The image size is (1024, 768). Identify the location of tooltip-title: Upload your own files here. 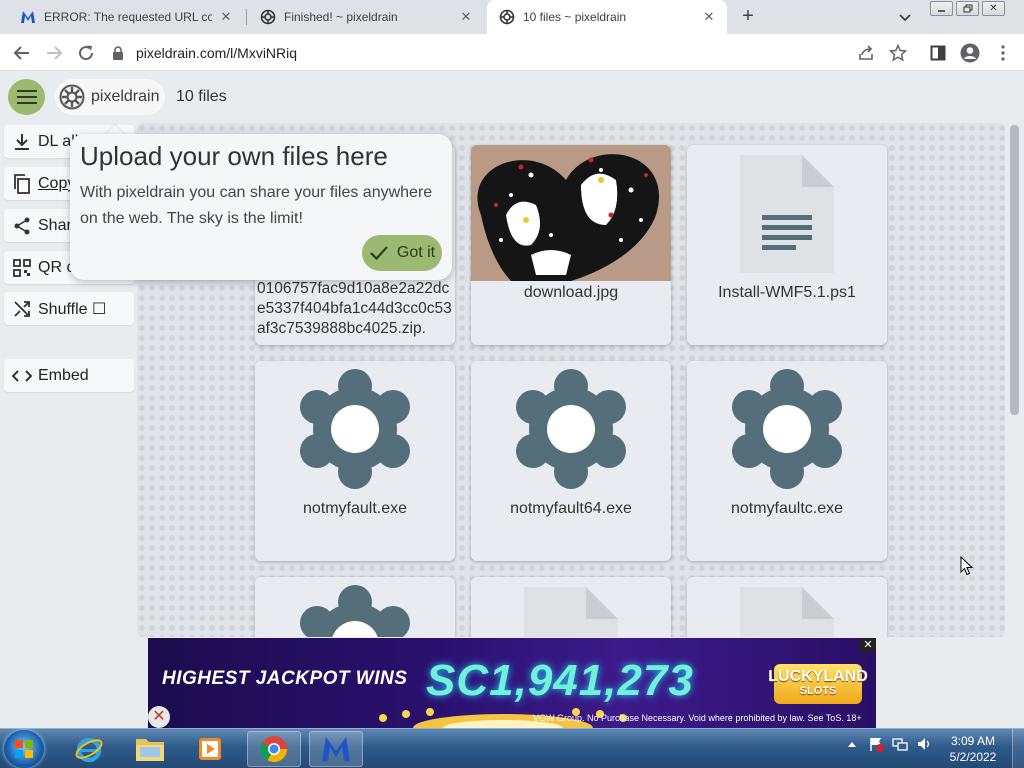
(234, 156).